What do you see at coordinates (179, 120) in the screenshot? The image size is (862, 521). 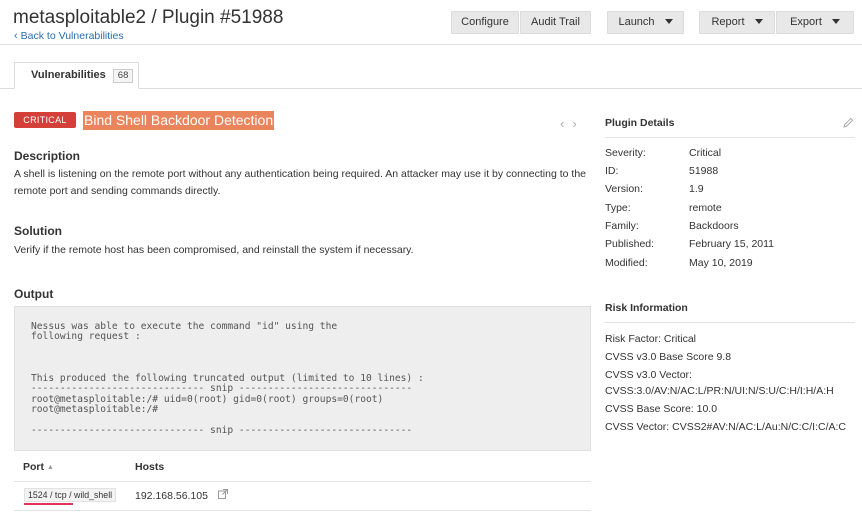 I see `plugin-name: Bind Shell Backdoor Detection` at bounding box center [179, 120].